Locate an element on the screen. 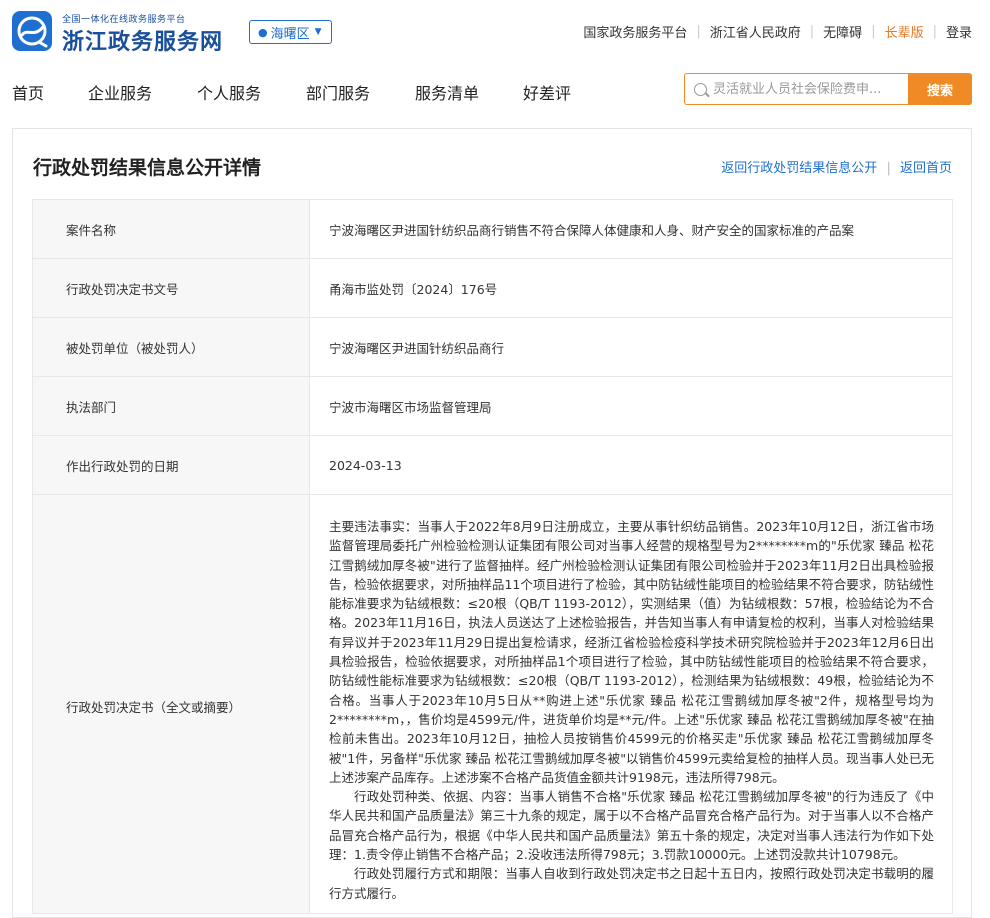 This screenshot has height=918, width=990. case-name-label: 案件名称 is located at coordinates (171, 229).